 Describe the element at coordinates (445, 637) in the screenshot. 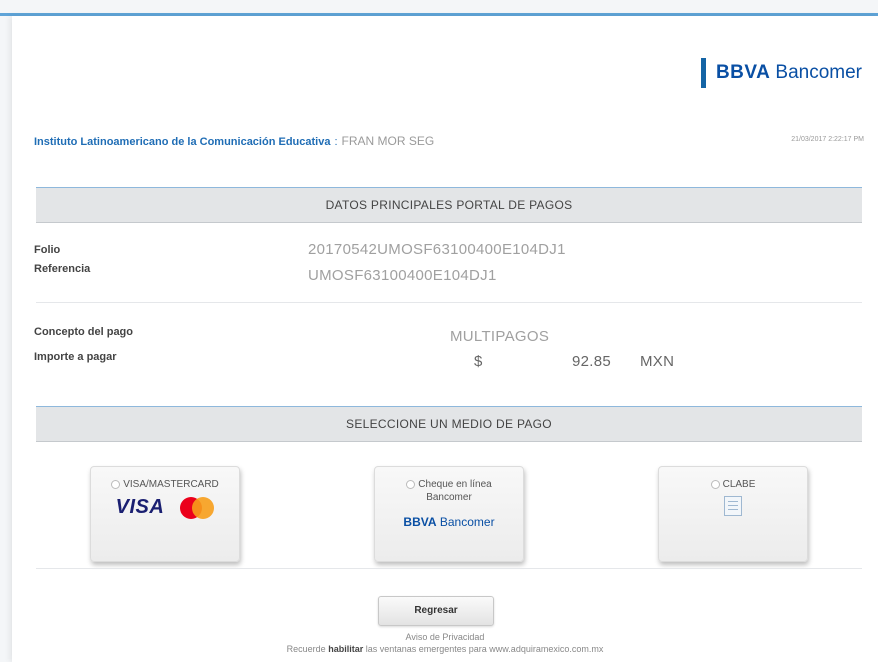

I see `privacy-notice-link: Aviso de Privacidad` at that location.